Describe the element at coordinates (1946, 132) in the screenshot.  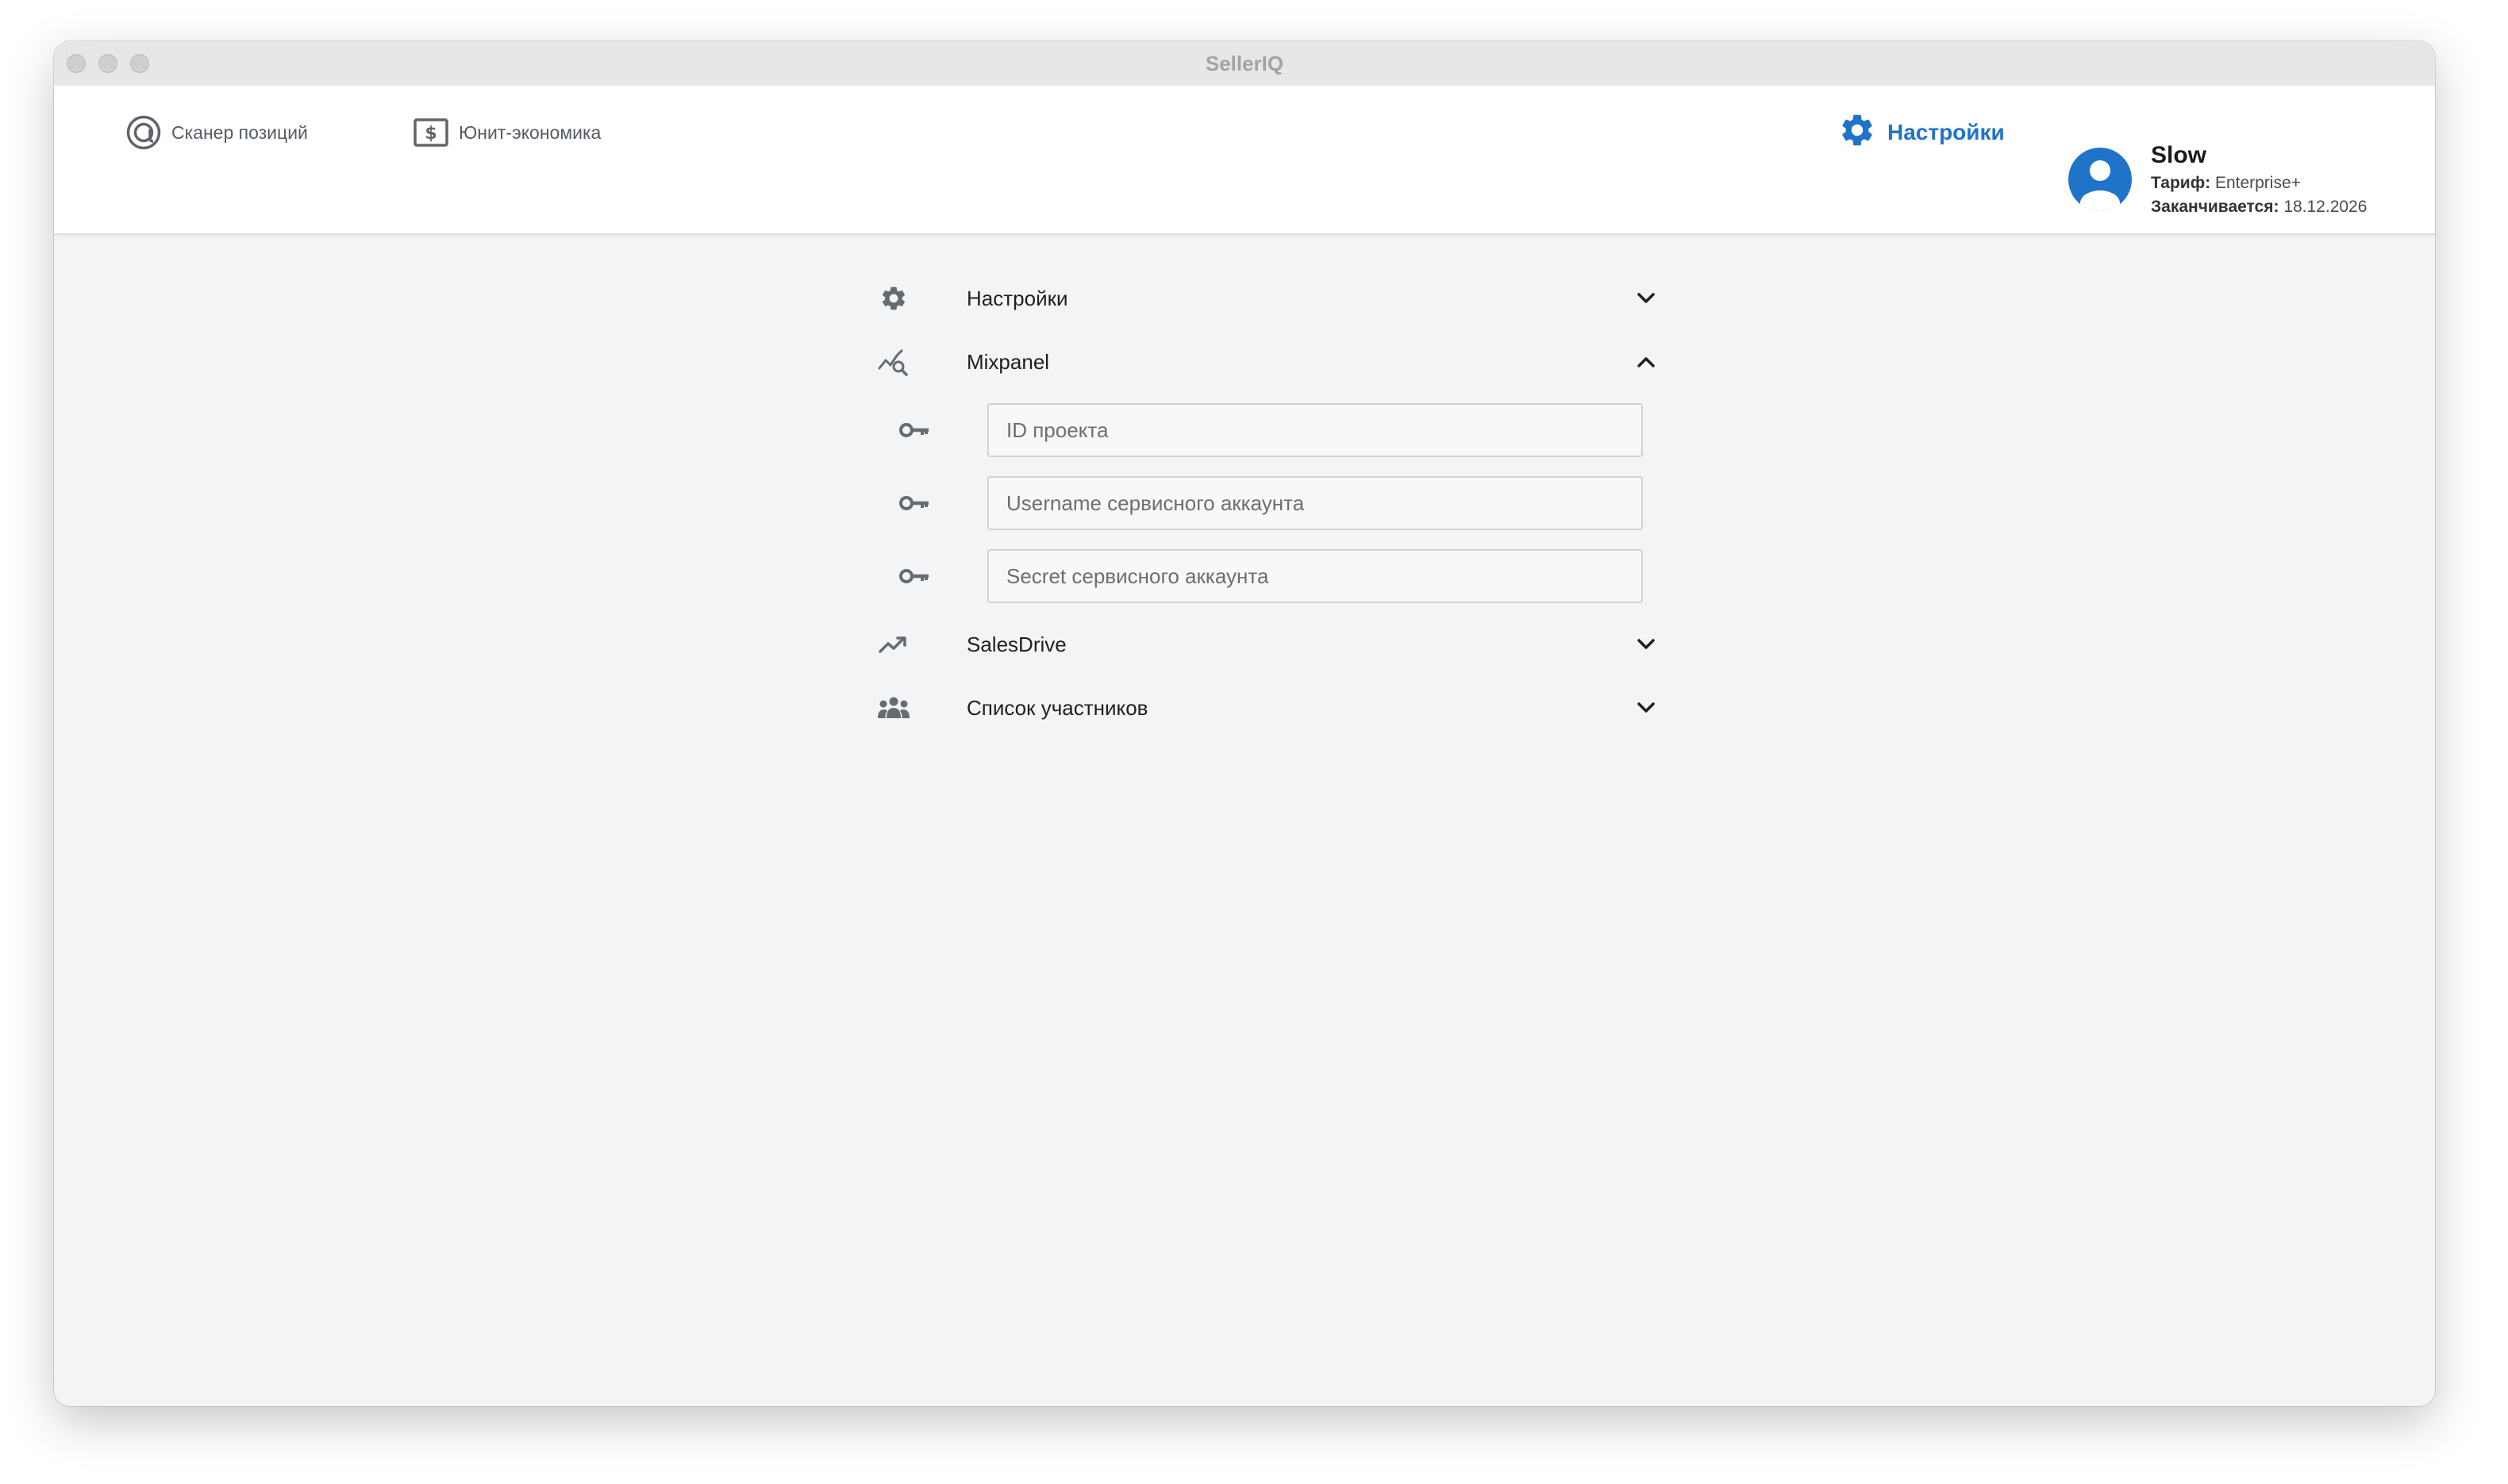
I see `settings-link-label: Настройки` at that location.